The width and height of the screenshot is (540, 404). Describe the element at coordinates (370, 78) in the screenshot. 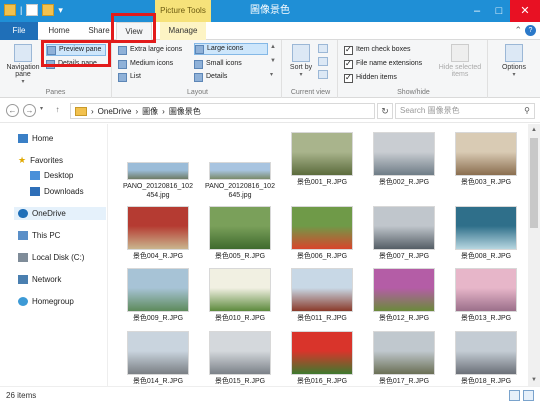

I see `hidden-items-toggle: Hidden items` at that location.